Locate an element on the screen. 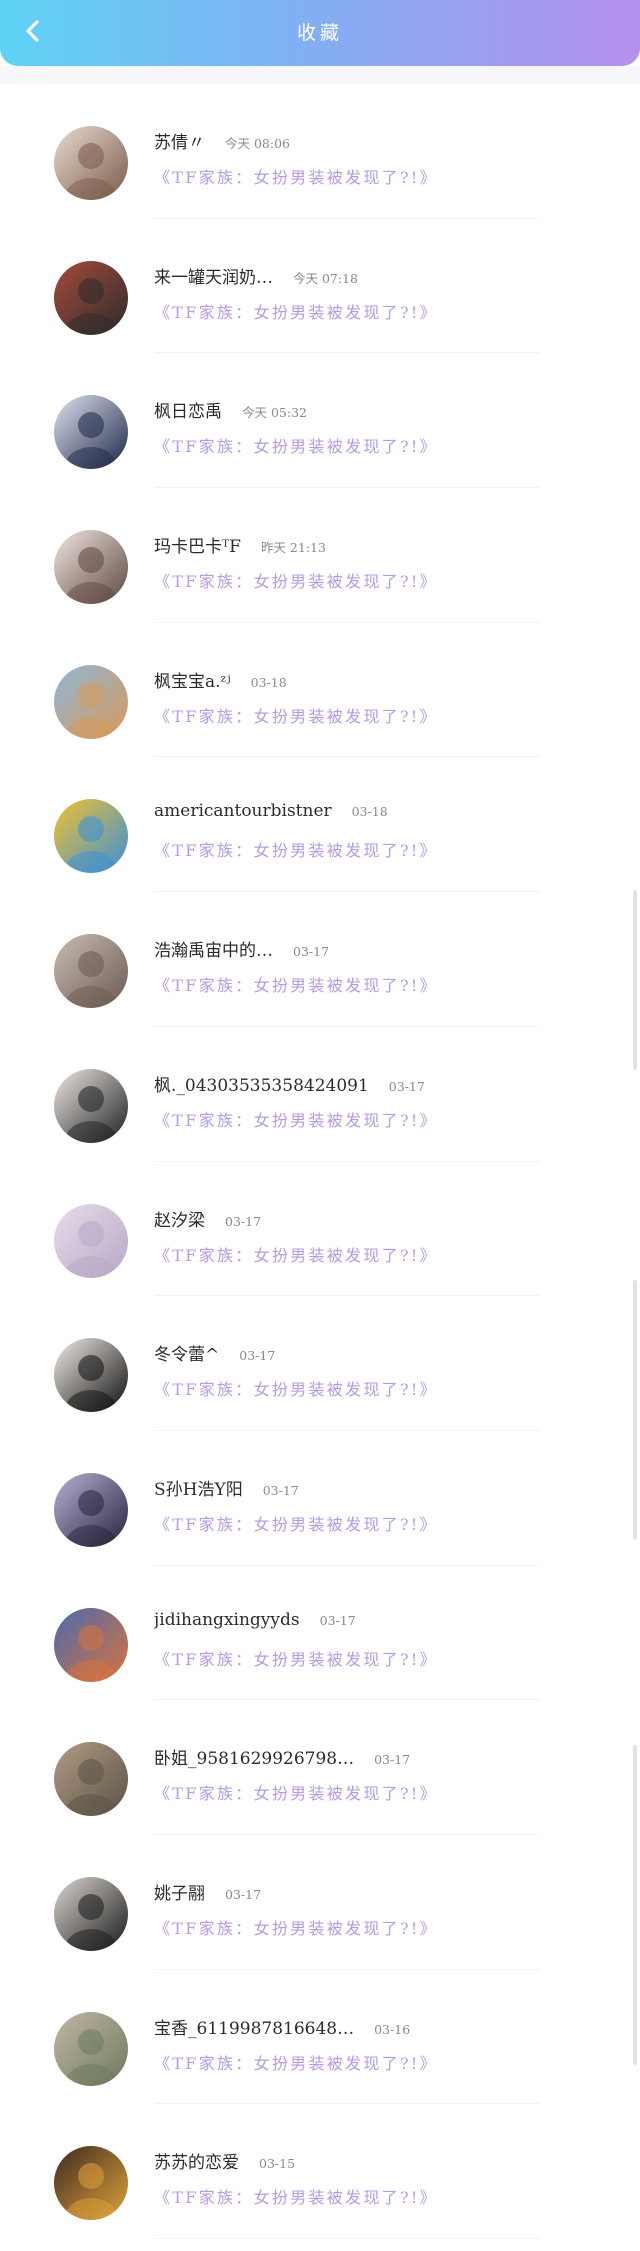 The width and height of the screenshot is (640, 2251). favorite-item: 卧姐_9581629926798… 03-17 《TF家族：女扮男装被发现了?!》 is located at coordinates (320, 1767).